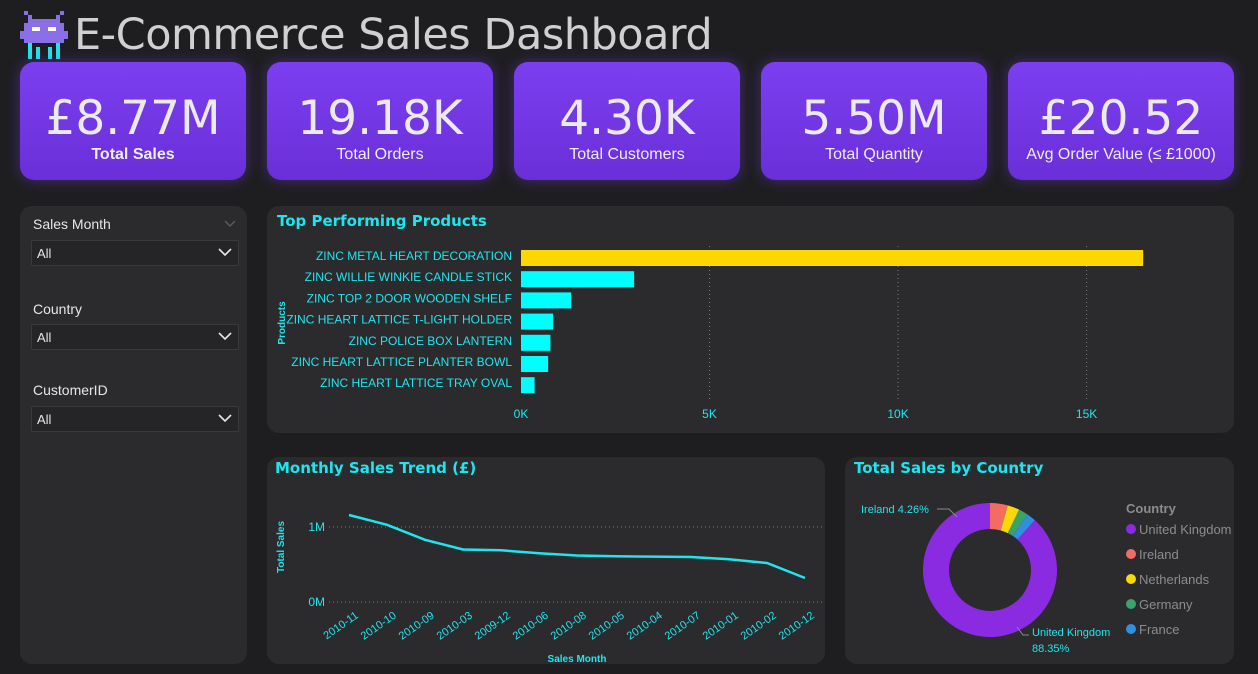 The image size is (1258, 674). What do you see at coordinates (133, 118) in the screenshot?
I see `kpi-value: £8.77M` at bounding box center [133, 118].